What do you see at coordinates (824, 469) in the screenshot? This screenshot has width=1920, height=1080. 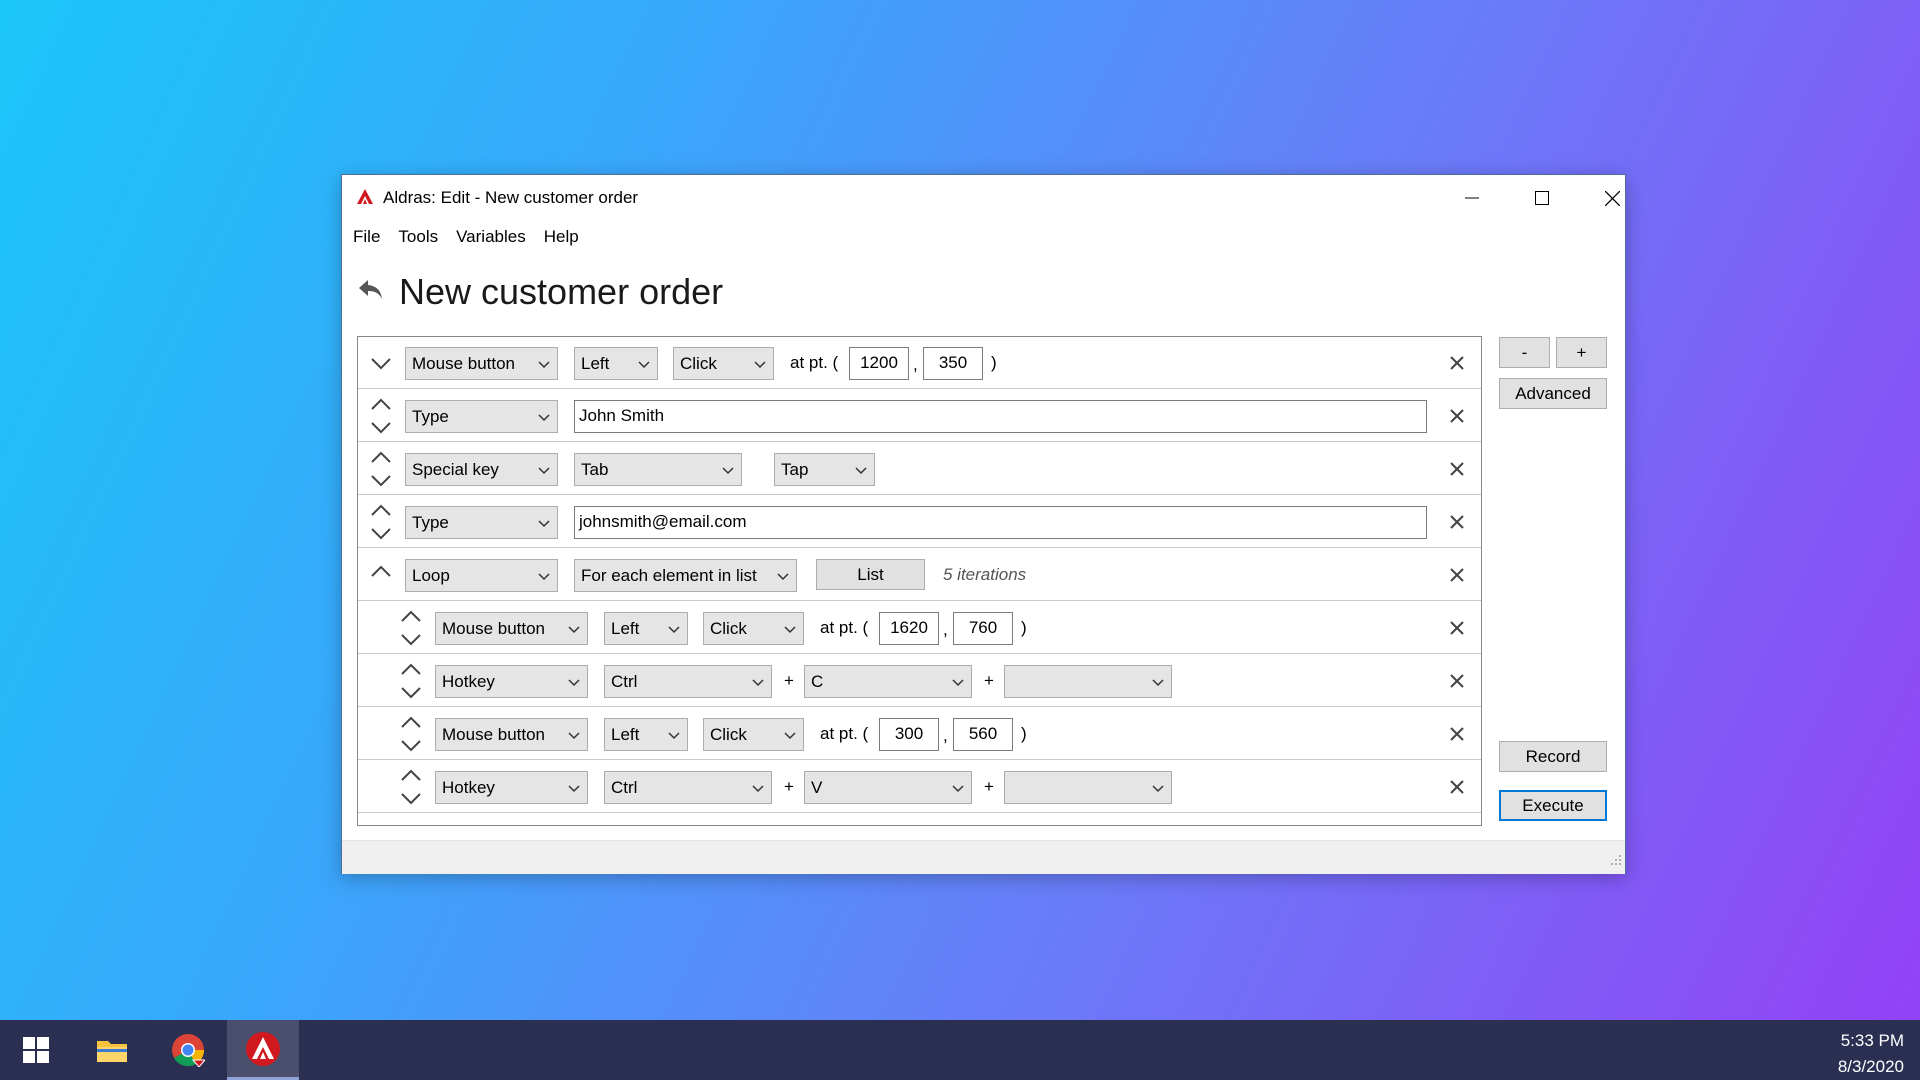 I see `key-action-dropdown: Tap` at bounding box center [824, 469].